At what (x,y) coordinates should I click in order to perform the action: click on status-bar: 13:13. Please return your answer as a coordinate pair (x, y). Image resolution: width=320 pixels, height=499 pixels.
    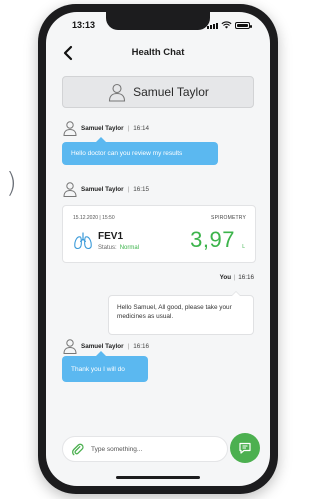
    Looking at the image, I should click on (158, 24).